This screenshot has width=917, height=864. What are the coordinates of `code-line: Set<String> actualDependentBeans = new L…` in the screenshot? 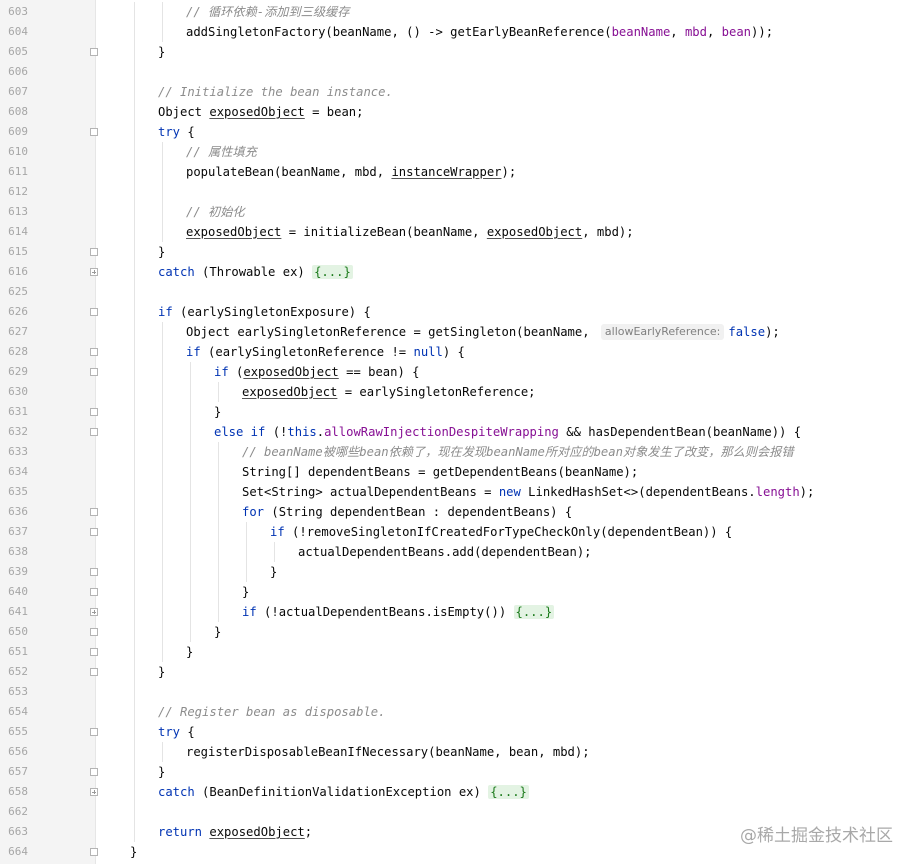 It's located at (506, 492).